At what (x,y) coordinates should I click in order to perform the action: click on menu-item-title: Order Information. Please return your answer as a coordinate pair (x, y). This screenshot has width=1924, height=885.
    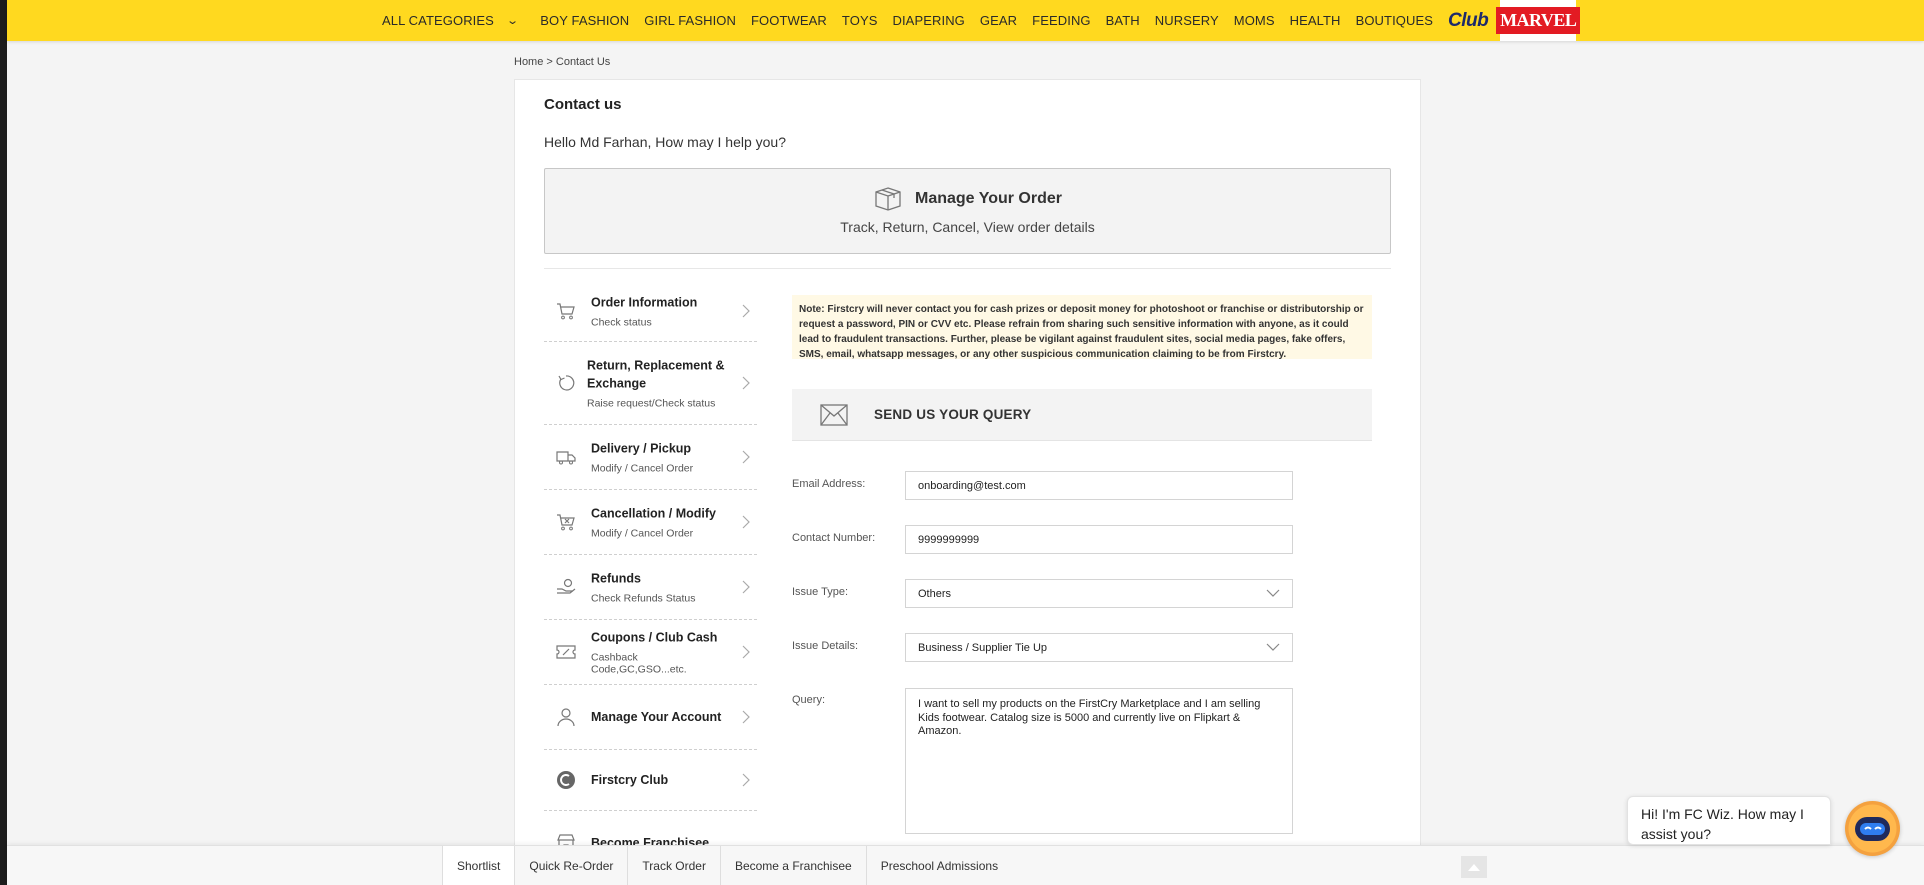
    Looking at the image, I should click on (644, 302).